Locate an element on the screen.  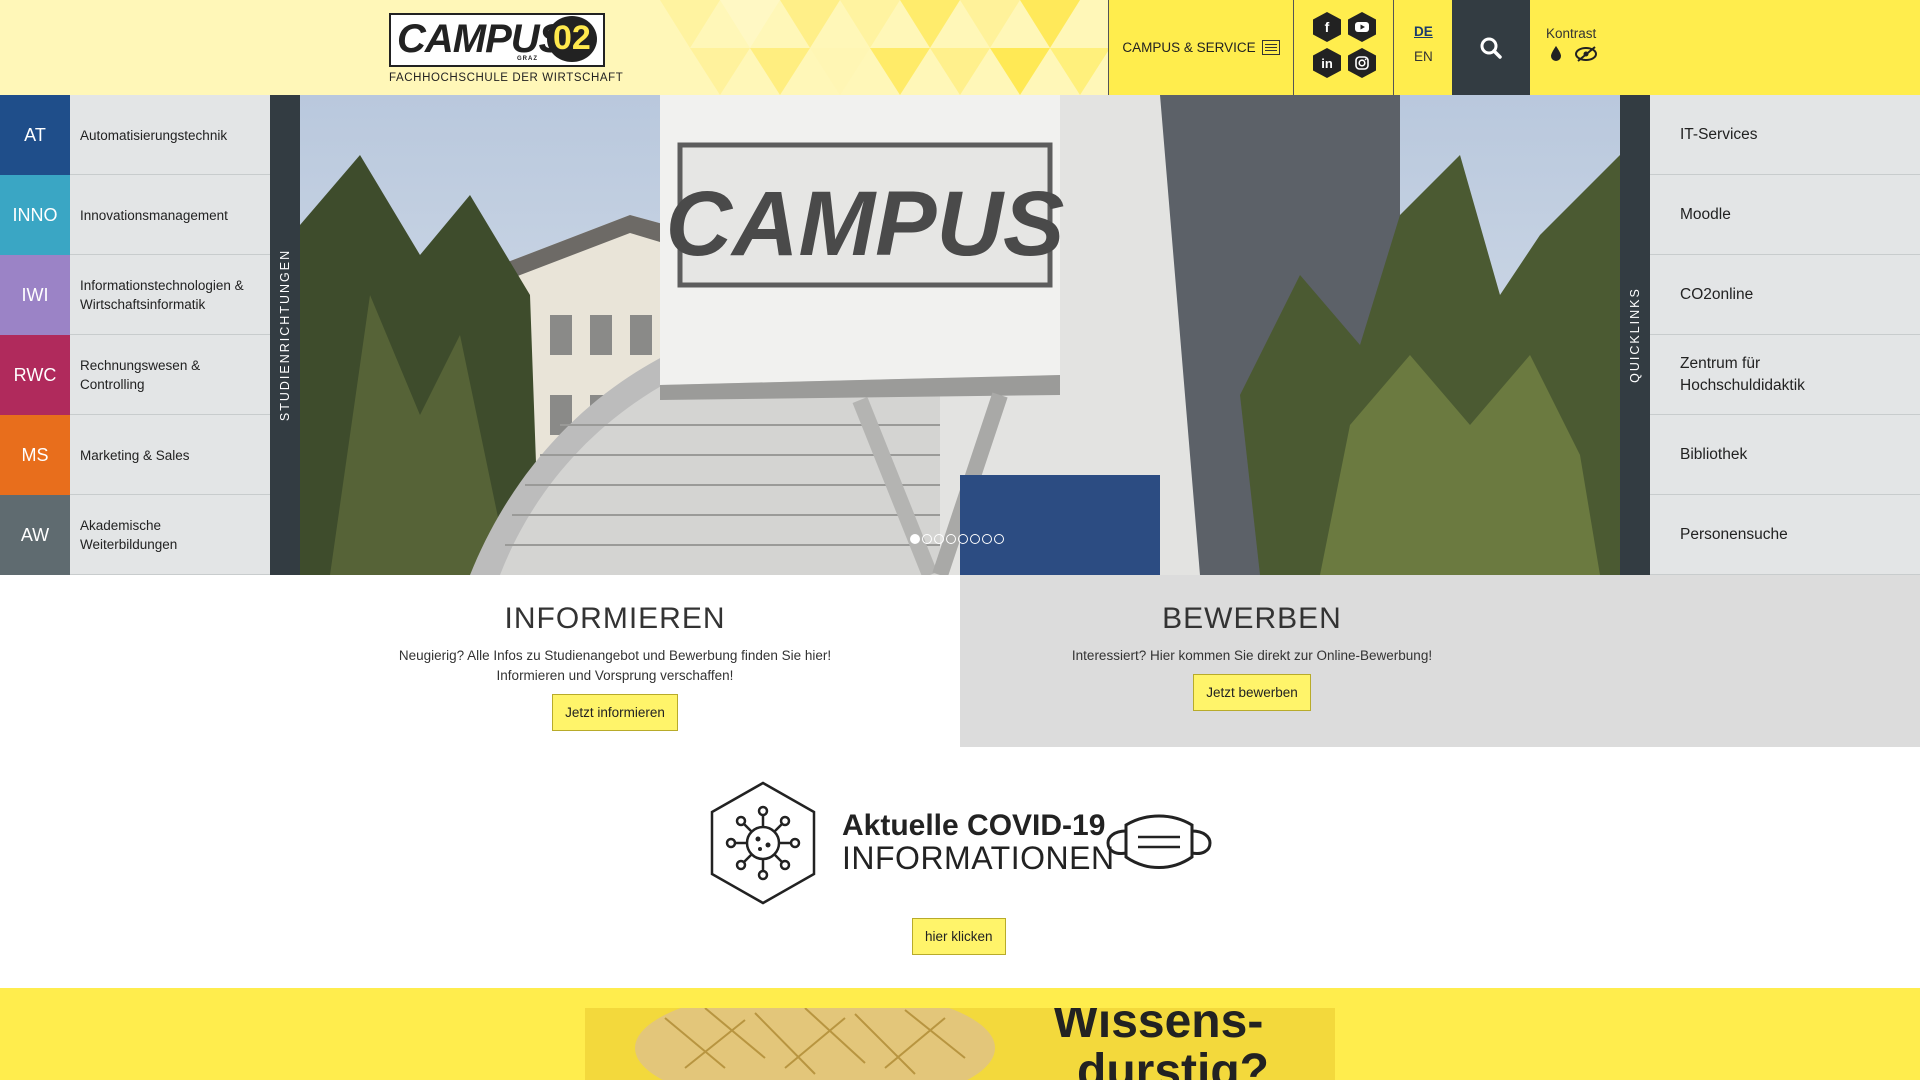
program-item-ms: MS Marketing & Sales is located at coordinates (135, 455).